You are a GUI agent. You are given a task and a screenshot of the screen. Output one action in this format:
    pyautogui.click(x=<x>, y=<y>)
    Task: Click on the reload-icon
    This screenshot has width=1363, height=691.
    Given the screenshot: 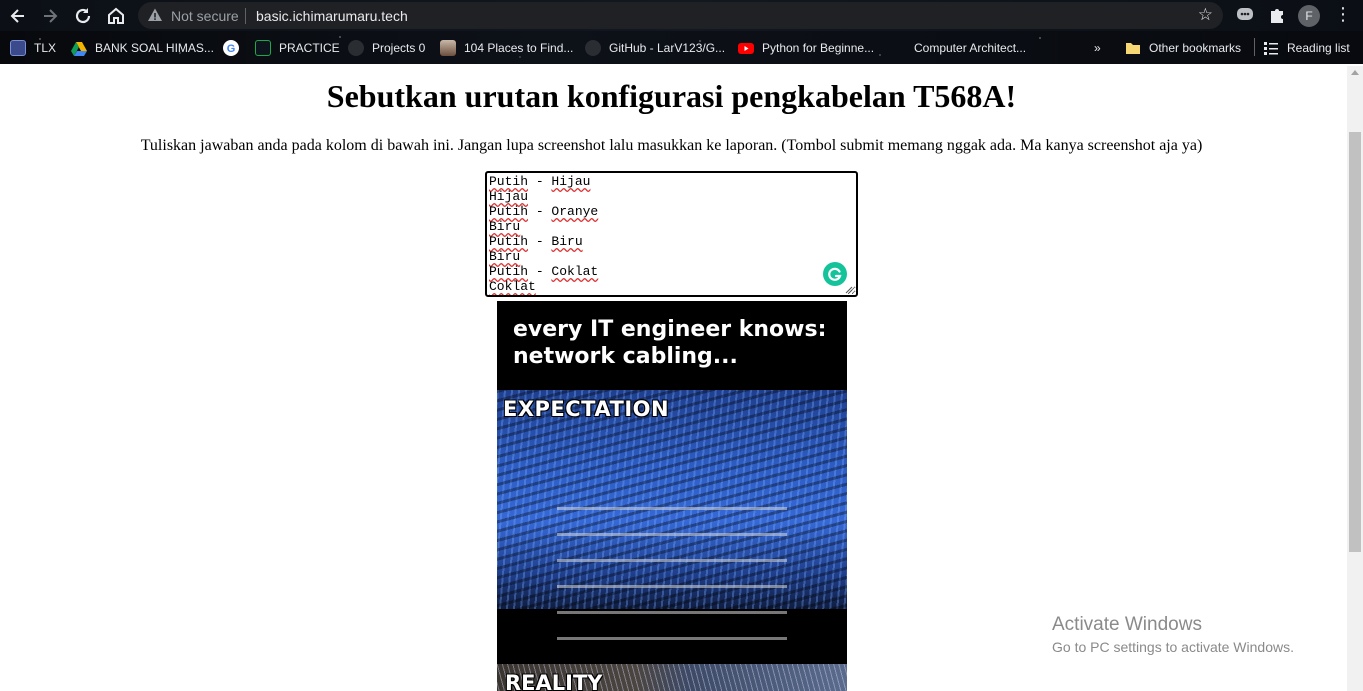 What is the action you would take?
    pyautogui.click(x=83, y=16)
    